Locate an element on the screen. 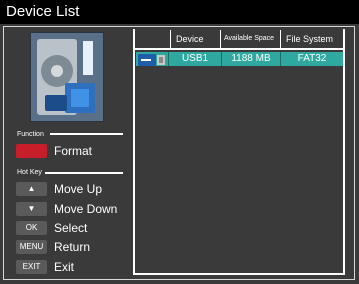 Image resolution: width=359 pixels, height=284 pixels. arrow-up-key-icon: ▲ is located at coordinates (31, 189).